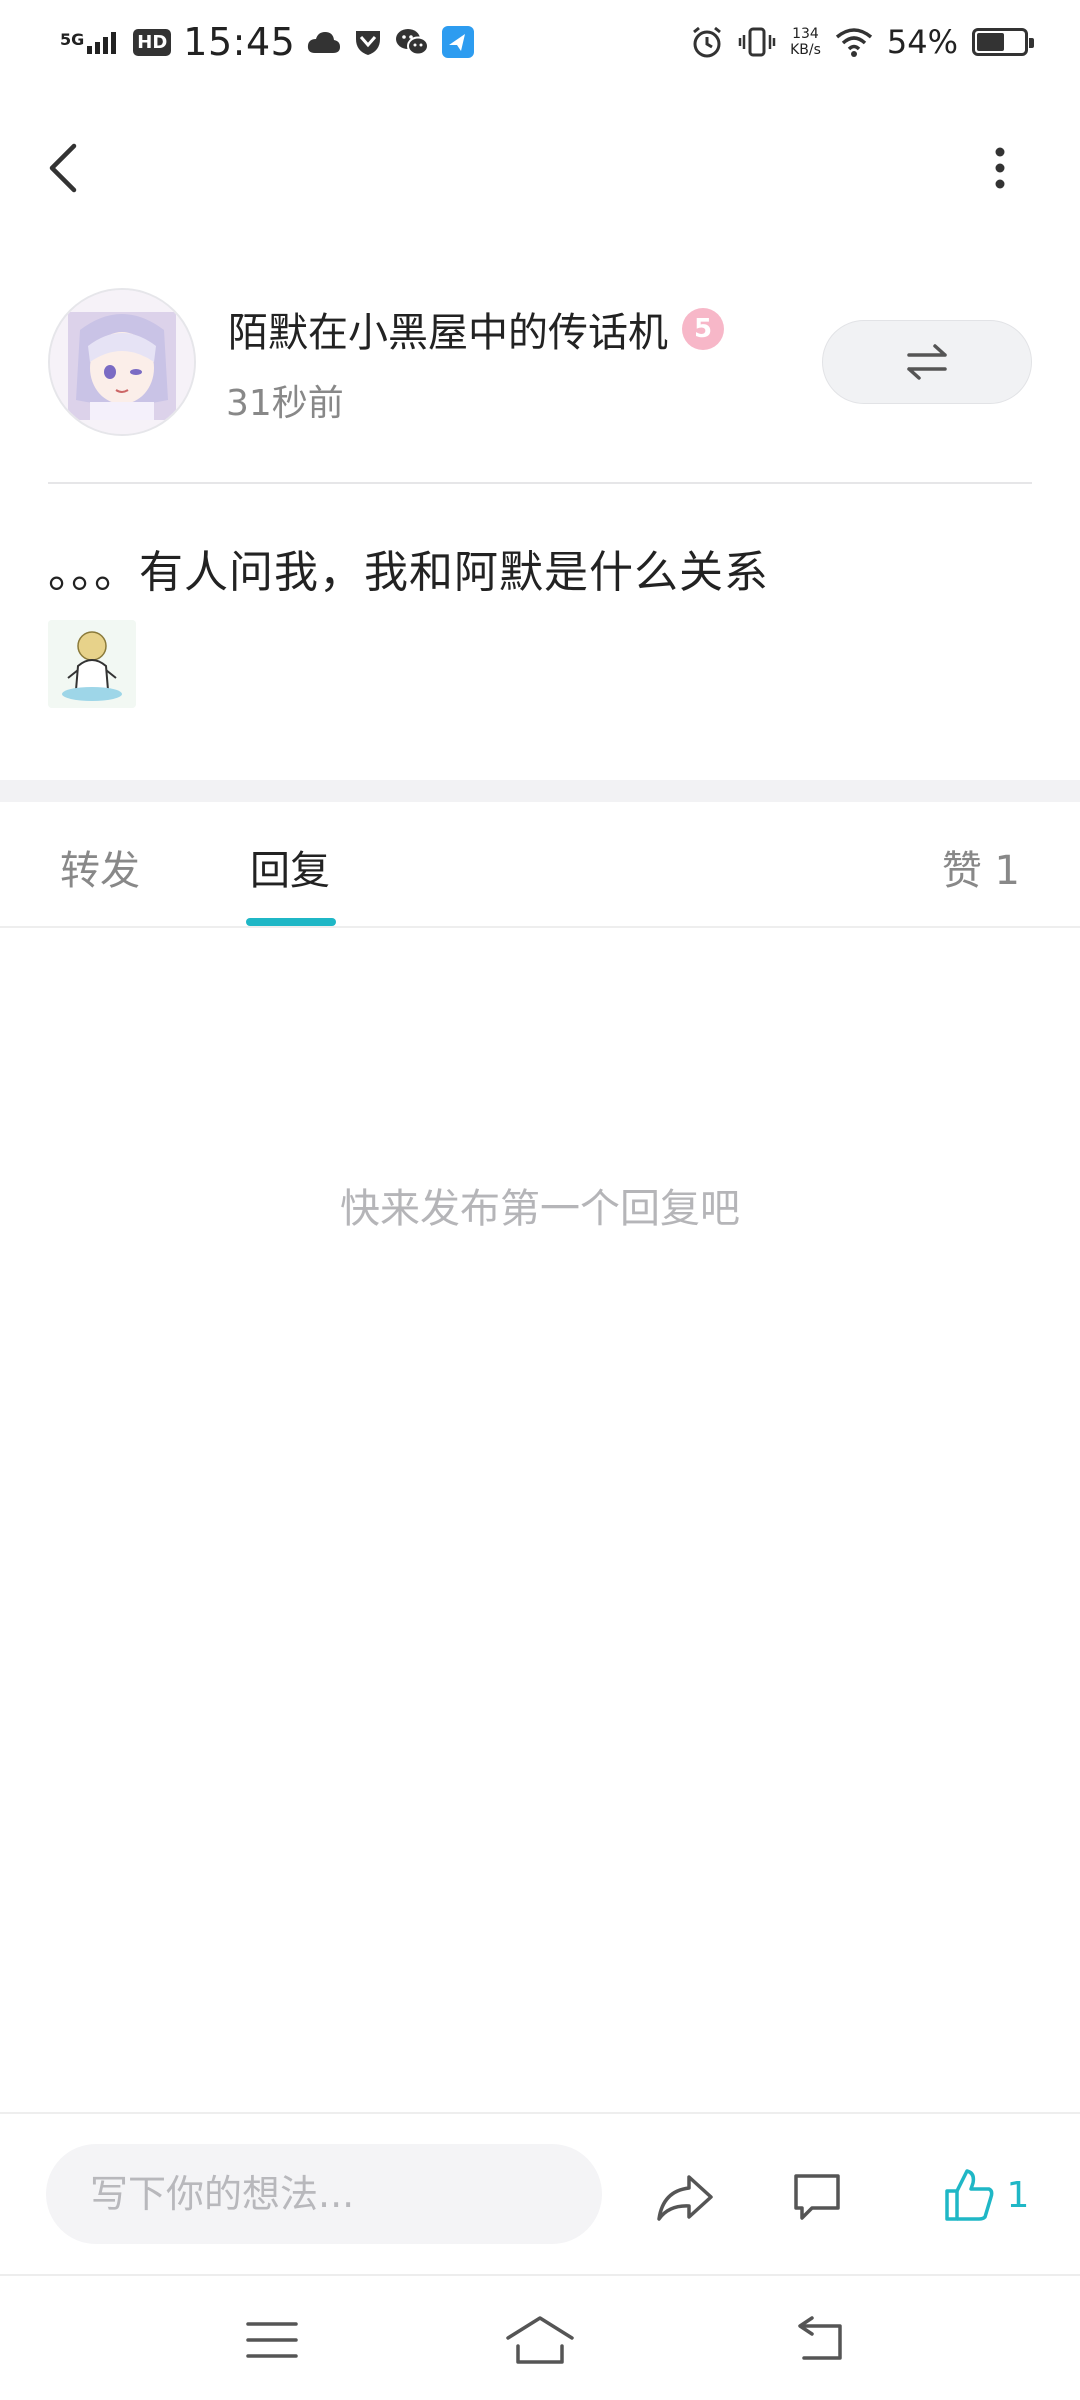 The height and width of the screenshot is (2400, 1080). Describe the element at coordinates (757, 42) in the screenshot. I see `vibrate-icon` at that location.